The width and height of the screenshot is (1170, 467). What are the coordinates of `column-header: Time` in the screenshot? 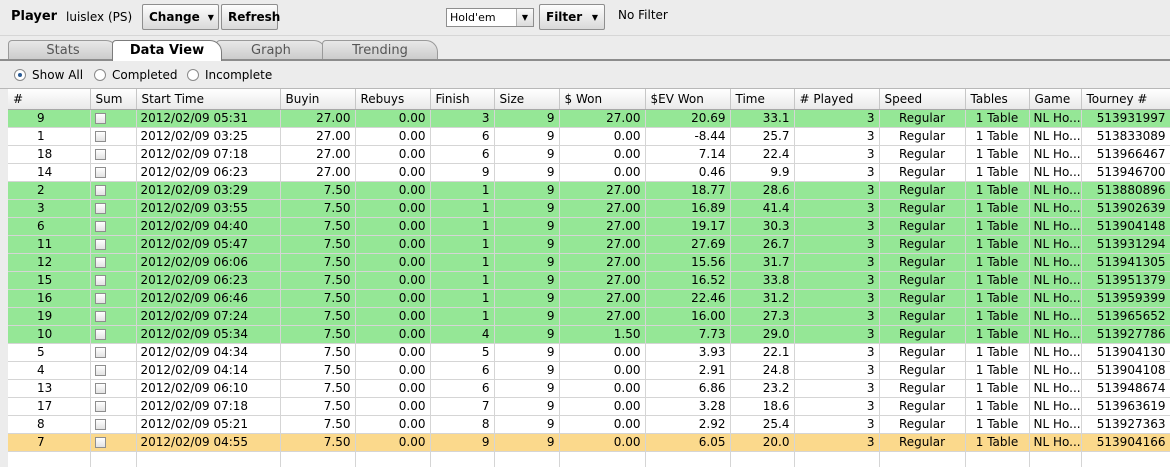 It's located at (762, 99).